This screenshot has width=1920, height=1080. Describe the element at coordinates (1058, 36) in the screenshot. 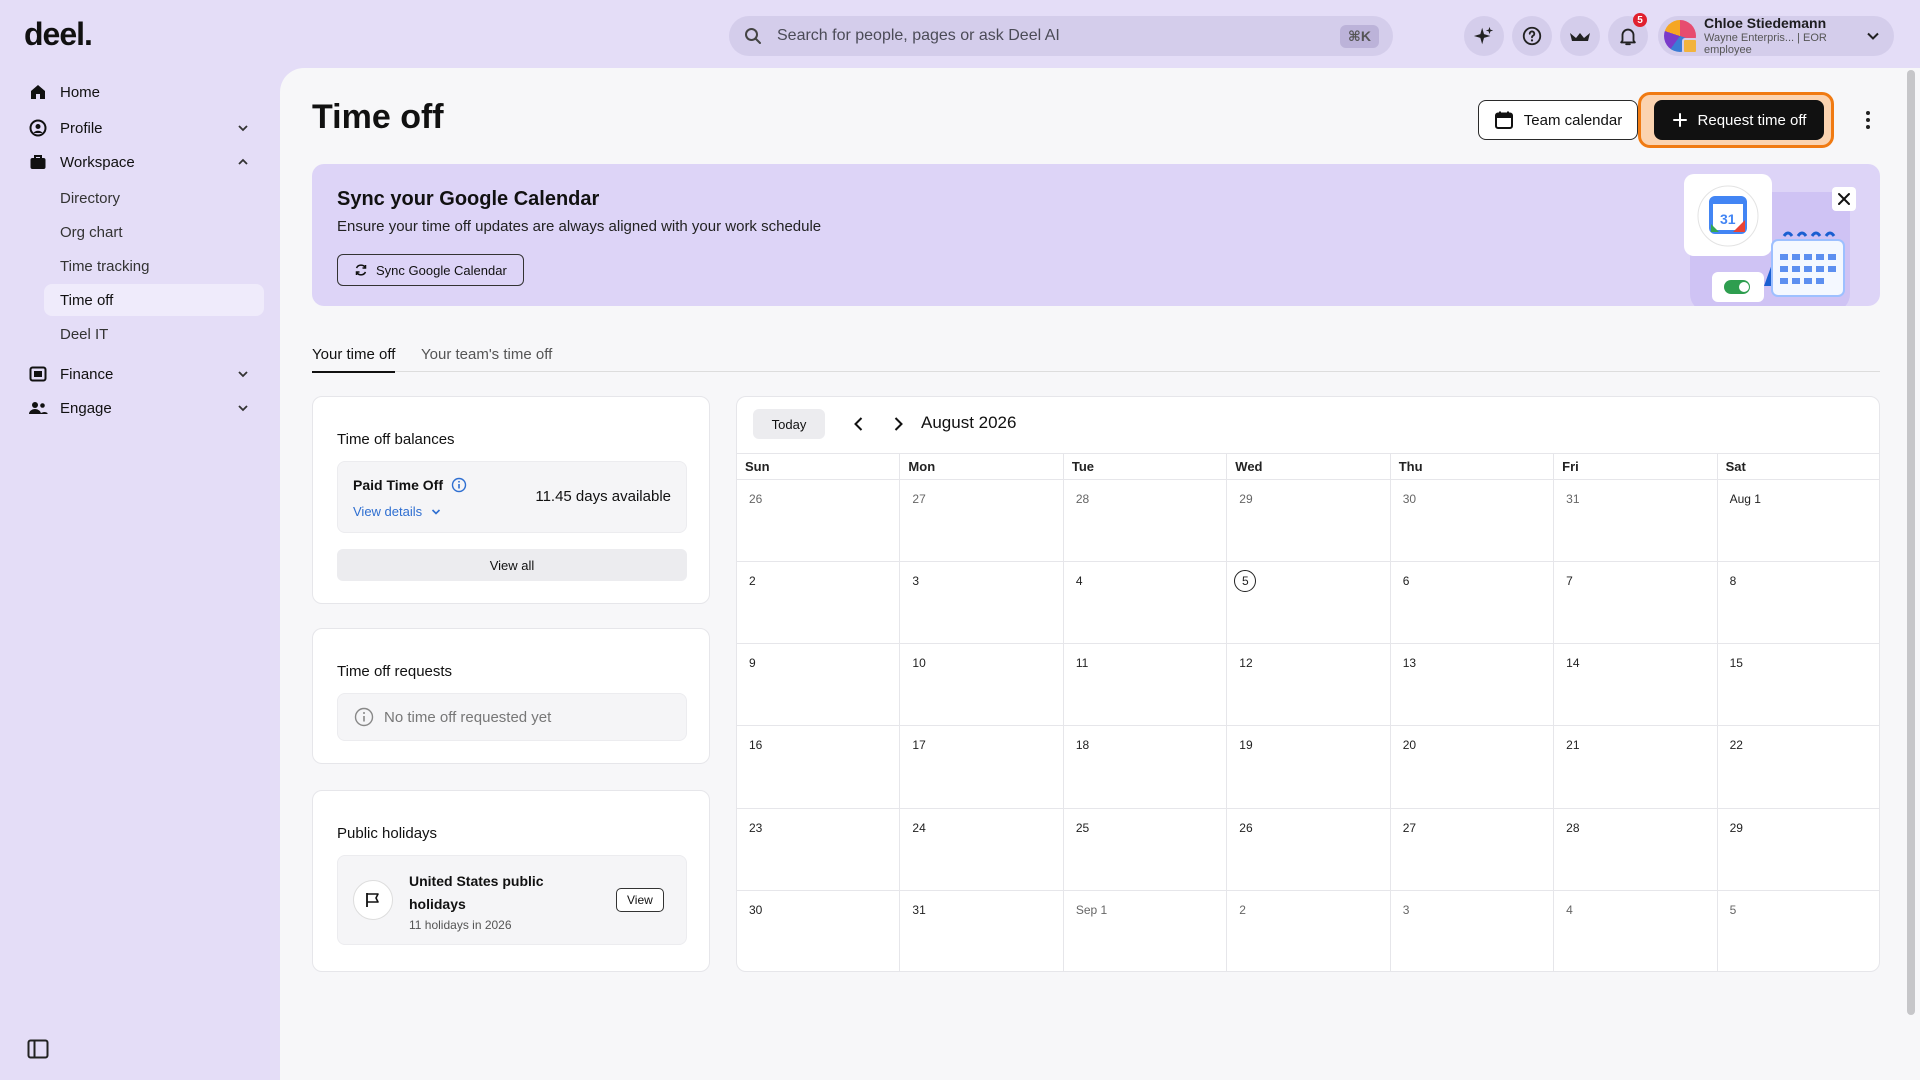

I see `search-input: Search for people, pages or ask Deel AI` at that location.